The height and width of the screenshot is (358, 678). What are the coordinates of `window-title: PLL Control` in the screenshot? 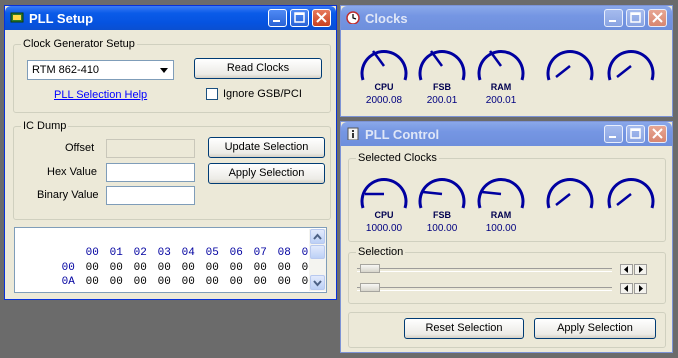 It's located at (402, 134).